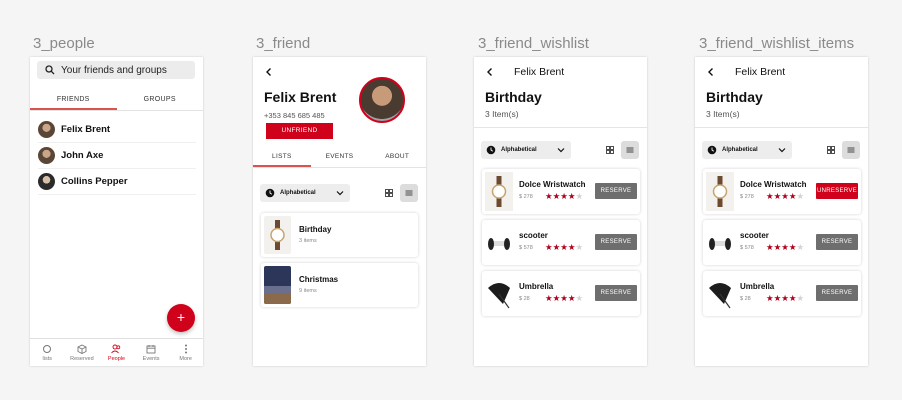 The height and width of the screenshot is (400, 902). Describe the element at coordinates (160, 100) in the screenshot. I see `tab-groups: GROUPS` at that location.